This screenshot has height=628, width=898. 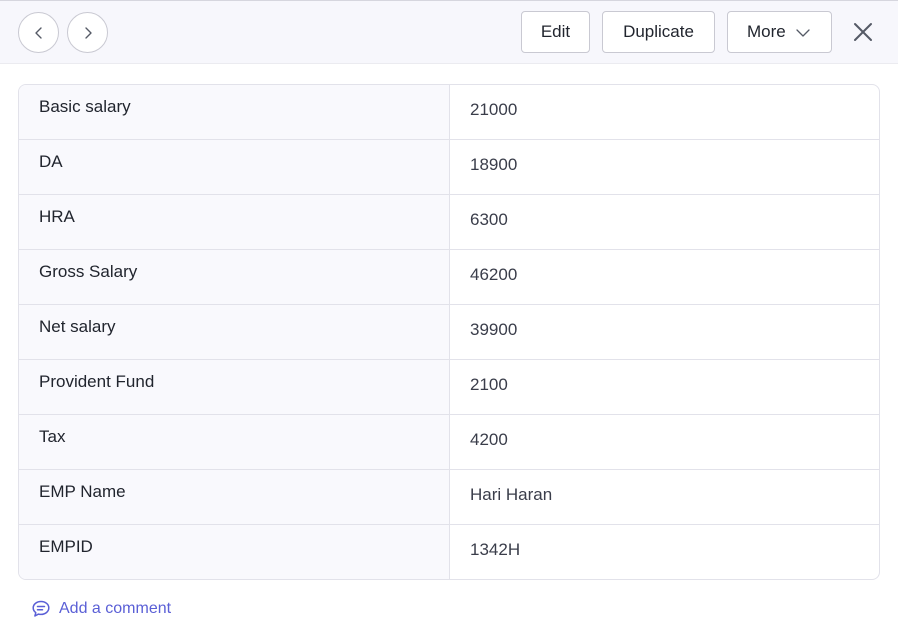 What do you see at coordinates (234, 277) in the screenshot?
I see `field-label: Gross Salary` at bounding box center [234, 277].